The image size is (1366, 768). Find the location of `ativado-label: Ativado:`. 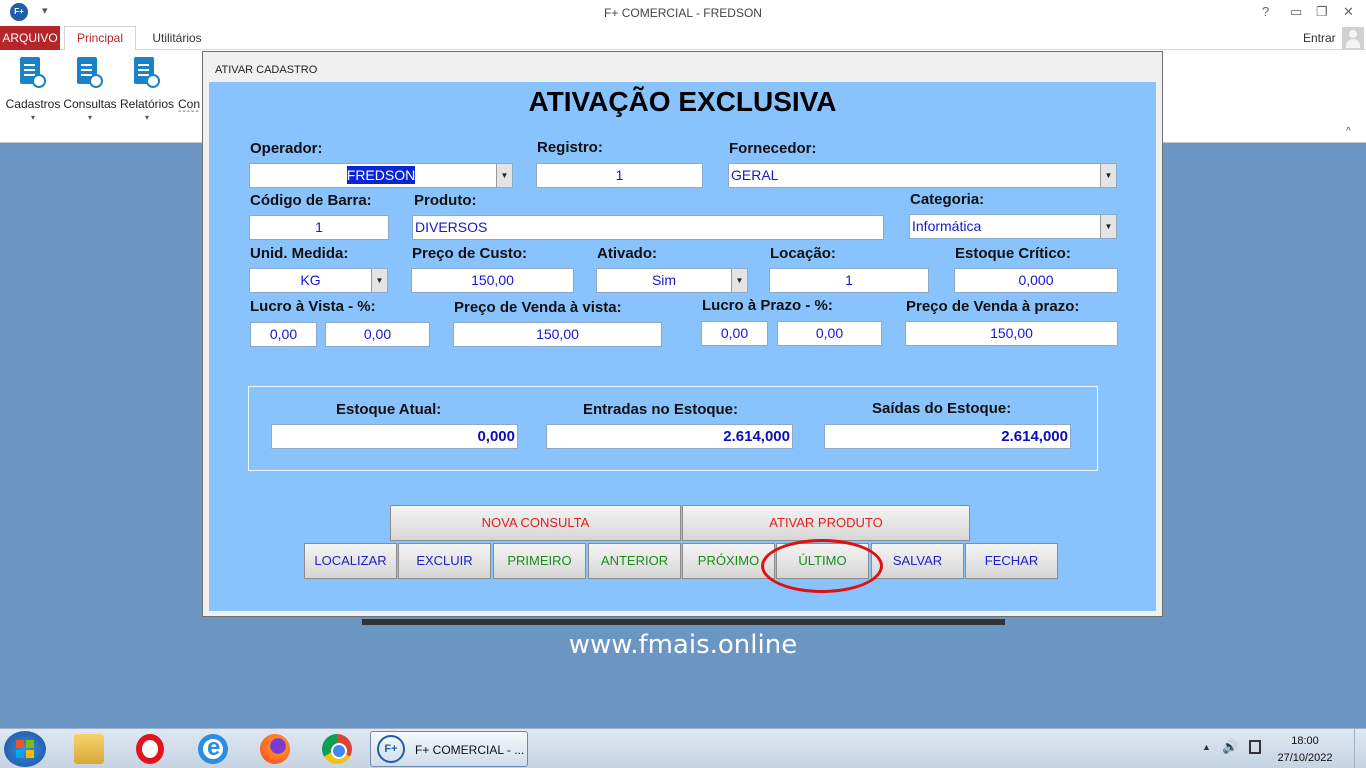

ativado-label: Ativado: is located at coordinates (627, 253).